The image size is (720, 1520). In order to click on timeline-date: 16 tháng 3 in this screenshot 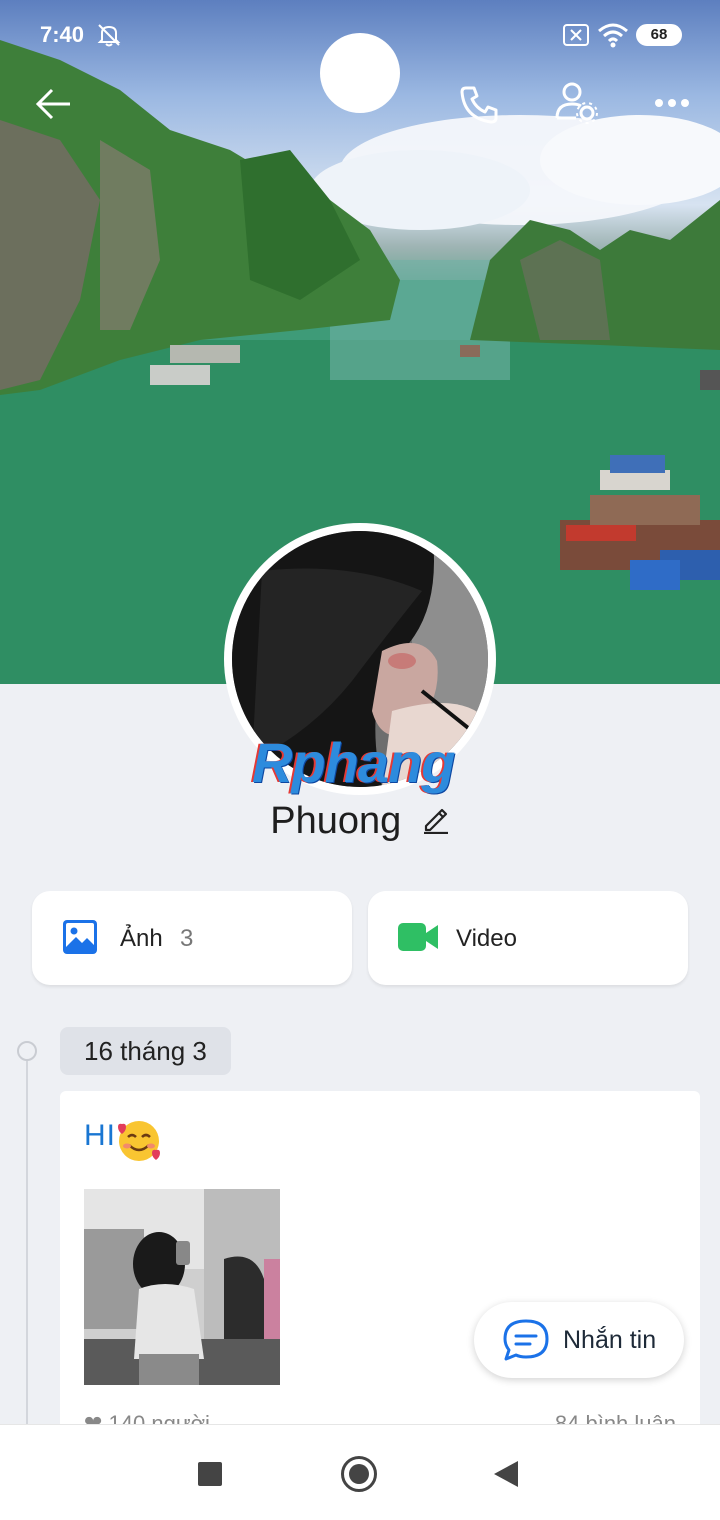, I will do `click(145, 1051)`.